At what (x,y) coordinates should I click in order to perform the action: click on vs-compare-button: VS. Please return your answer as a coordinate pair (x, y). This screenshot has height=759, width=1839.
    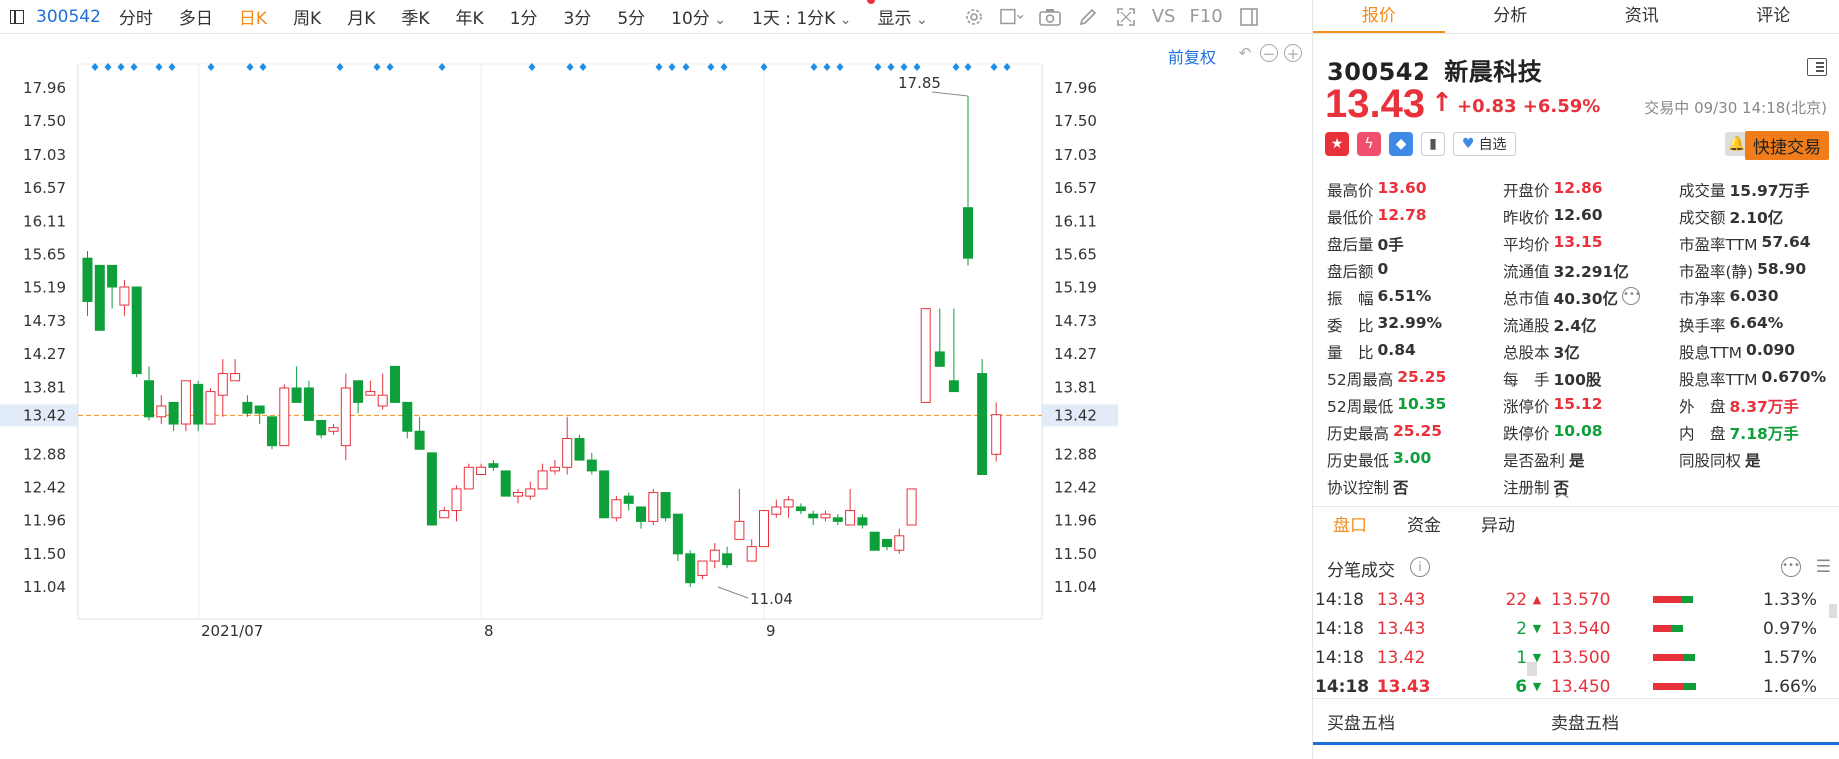
    Looking at the image, I should click on (1164, 16).